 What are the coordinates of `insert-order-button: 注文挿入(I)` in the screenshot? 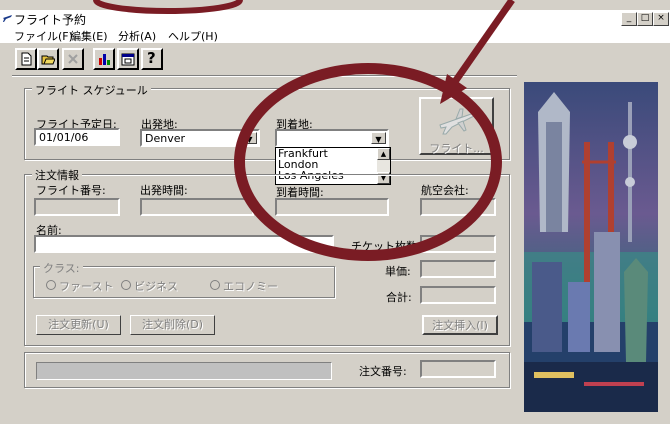 It's located at (460, 325).